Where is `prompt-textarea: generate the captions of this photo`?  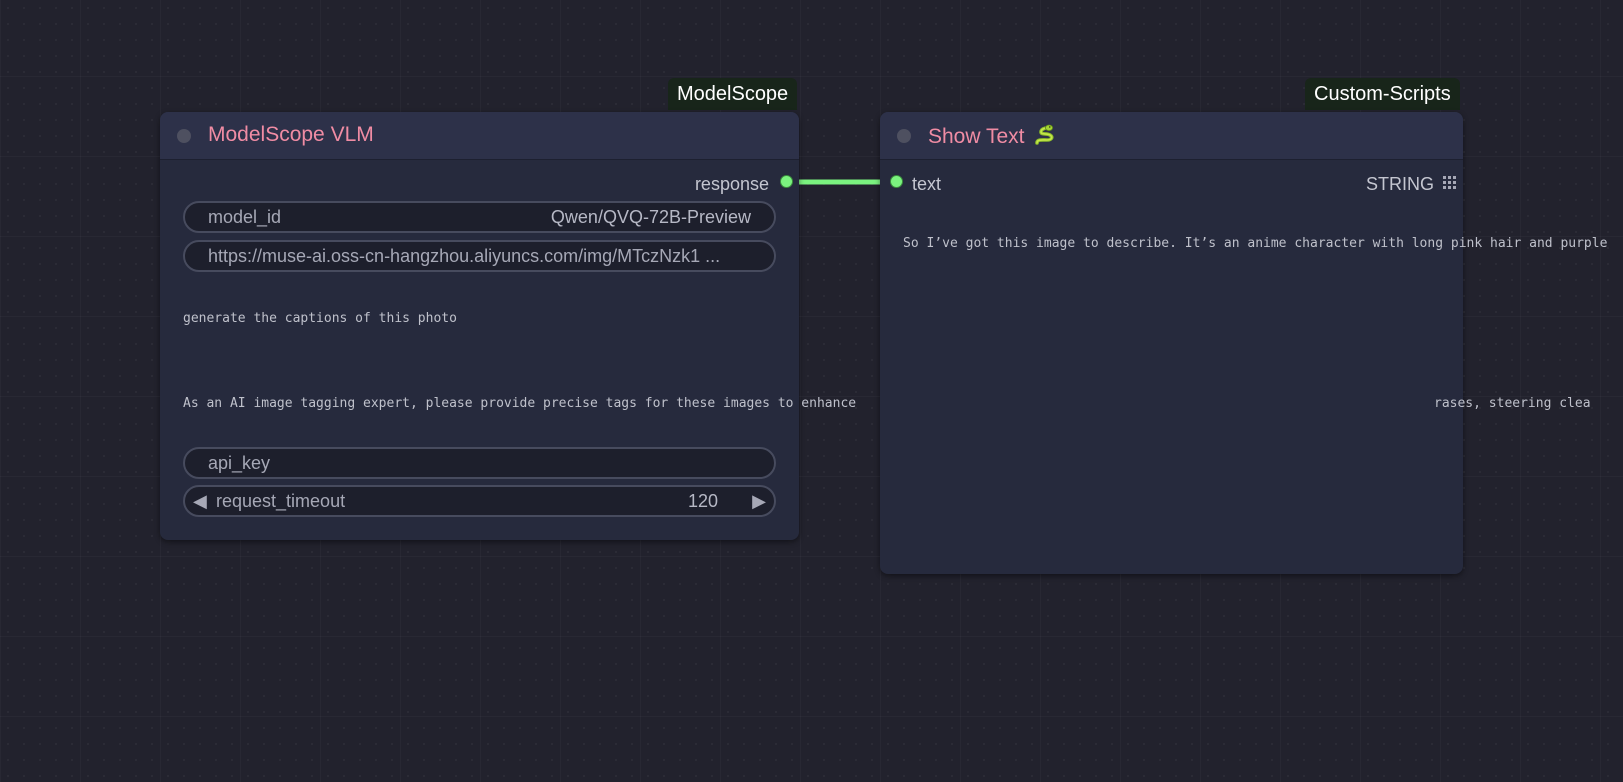 prompt-textarea: generate the captions of this photo is located at coordinates (320, 318).